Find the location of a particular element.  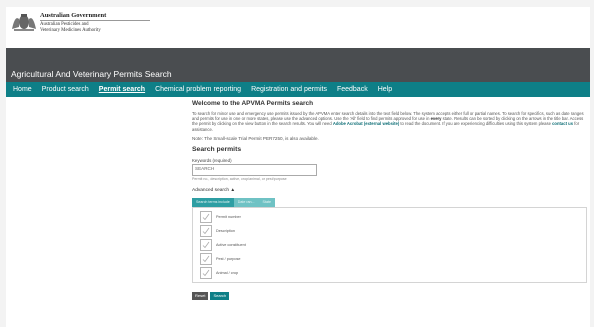

pest-purpose-checkbox is located at coordinates (206, 258).